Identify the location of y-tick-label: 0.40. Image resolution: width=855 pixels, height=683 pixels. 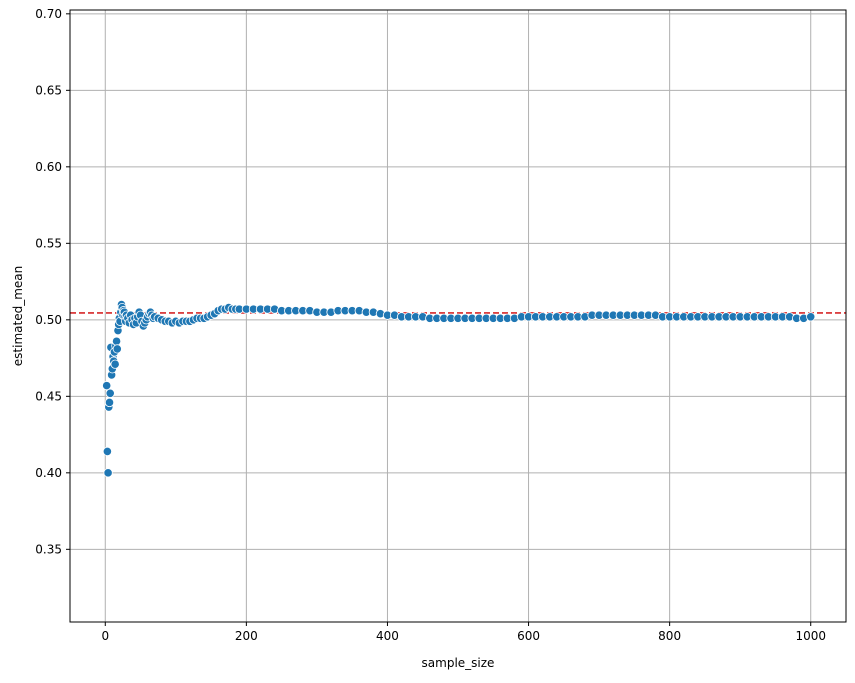
(48, 473).